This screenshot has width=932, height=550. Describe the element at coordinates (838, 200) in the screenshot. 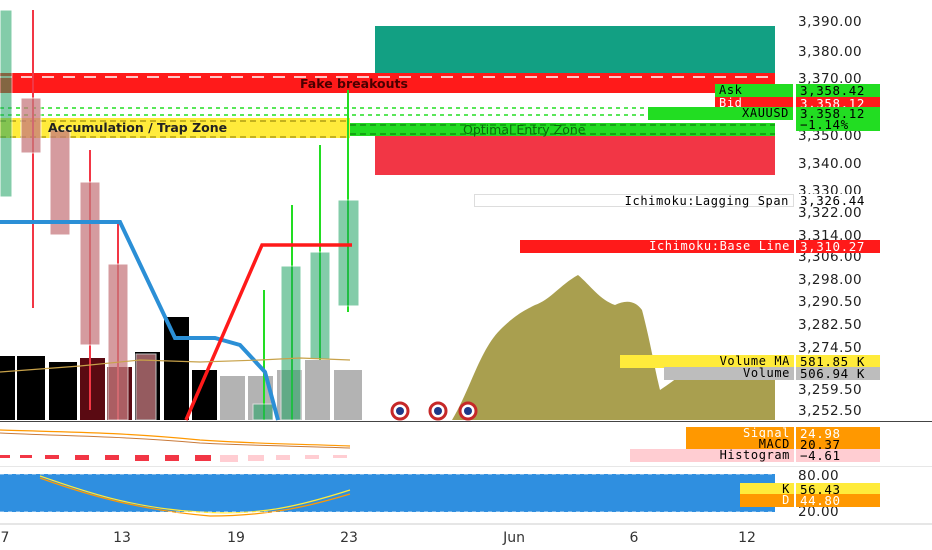

I see `lagging-span-value: 3,326.44` at that location.